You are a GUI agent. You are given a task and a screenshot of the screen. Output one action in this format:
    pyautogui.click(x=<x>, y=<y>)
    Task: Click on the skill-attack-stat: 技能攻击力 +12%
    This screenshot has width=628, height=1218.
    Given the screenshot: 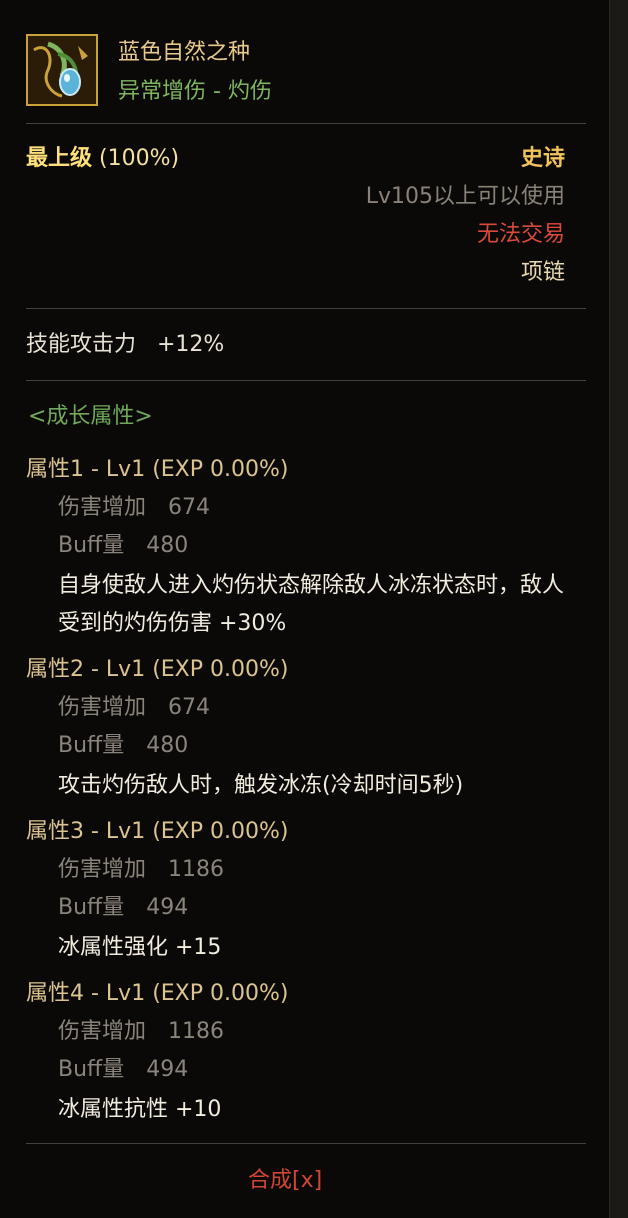 What is the action you would take?
    pyautogui.click(x=125, y=345)
    